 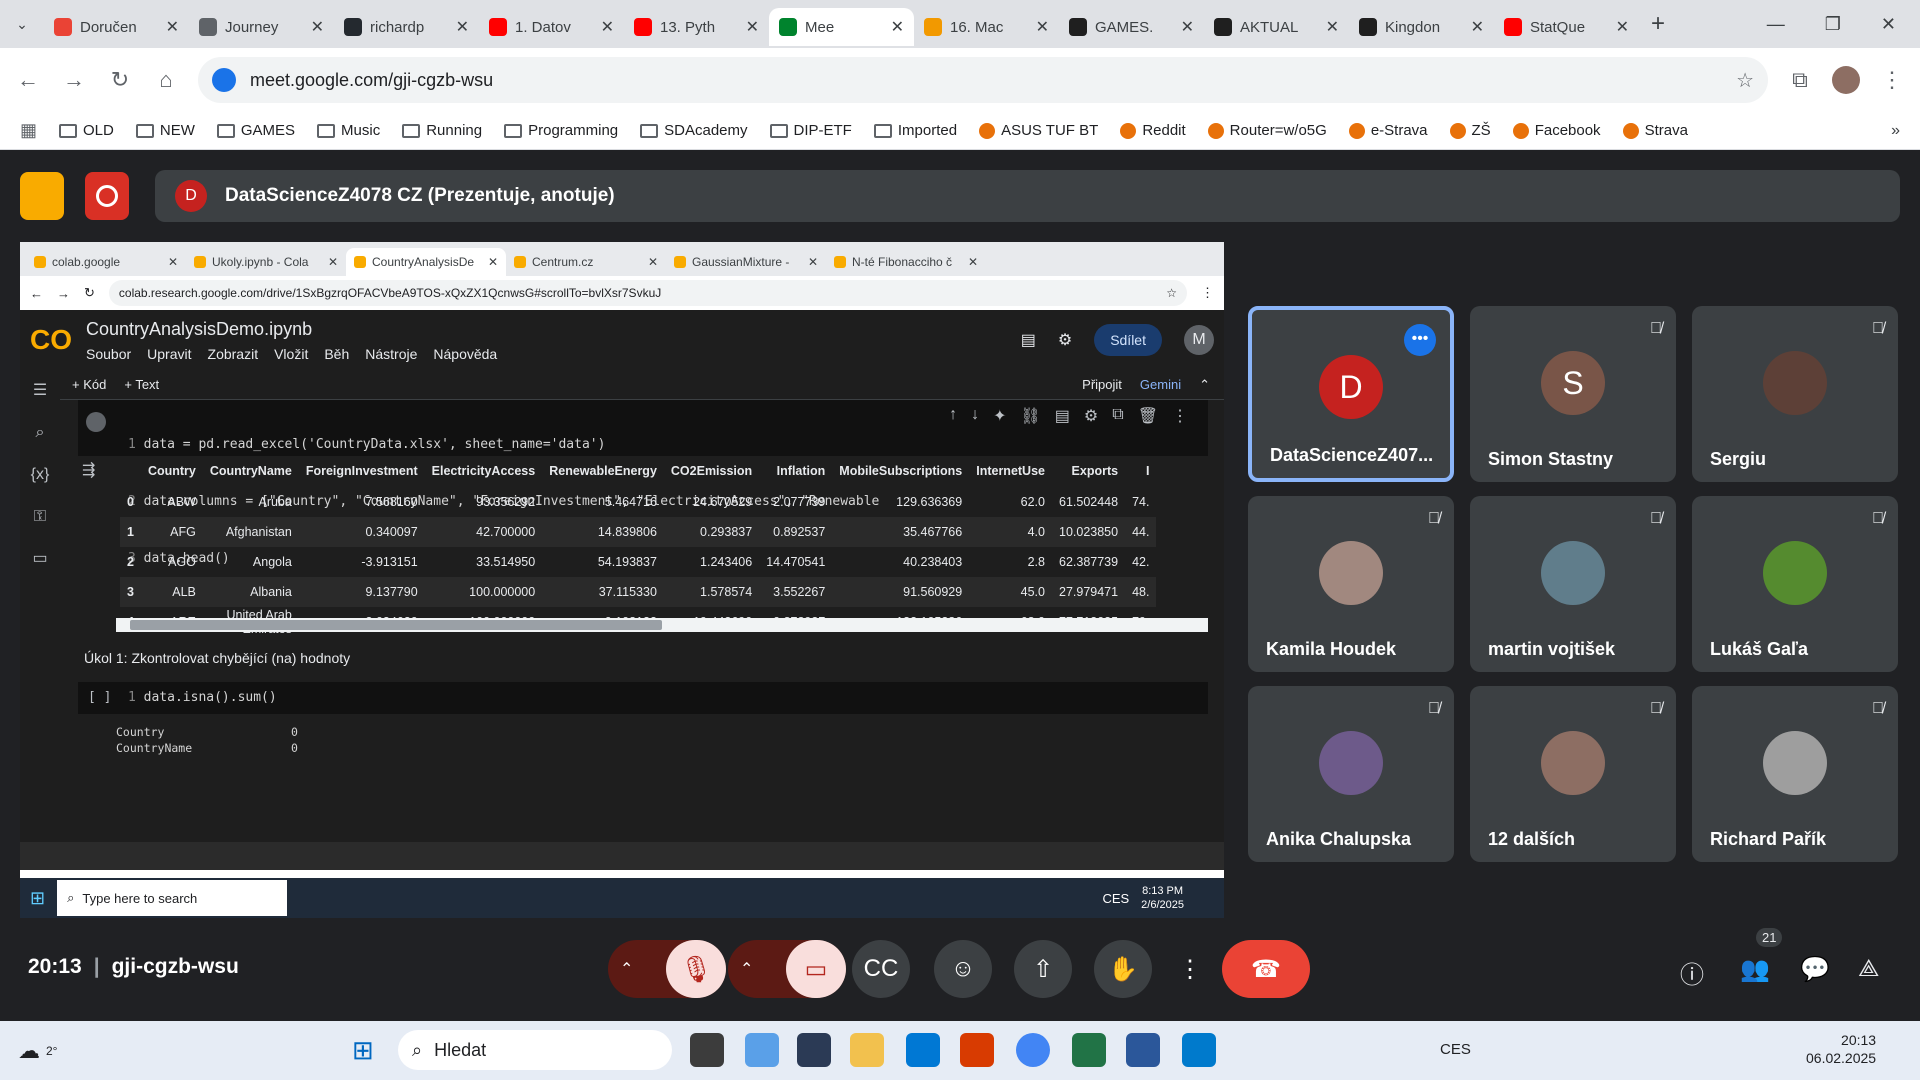 What do you see at coordinates (74, 80) in the screenshot?
I see `forward-icon: →` at bounding box center [74, 80].